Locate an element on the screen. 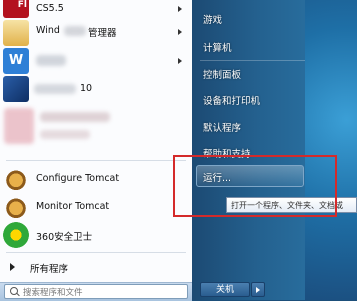  program-item-360: 360安全卫士 is located at coordinates (94, 235).